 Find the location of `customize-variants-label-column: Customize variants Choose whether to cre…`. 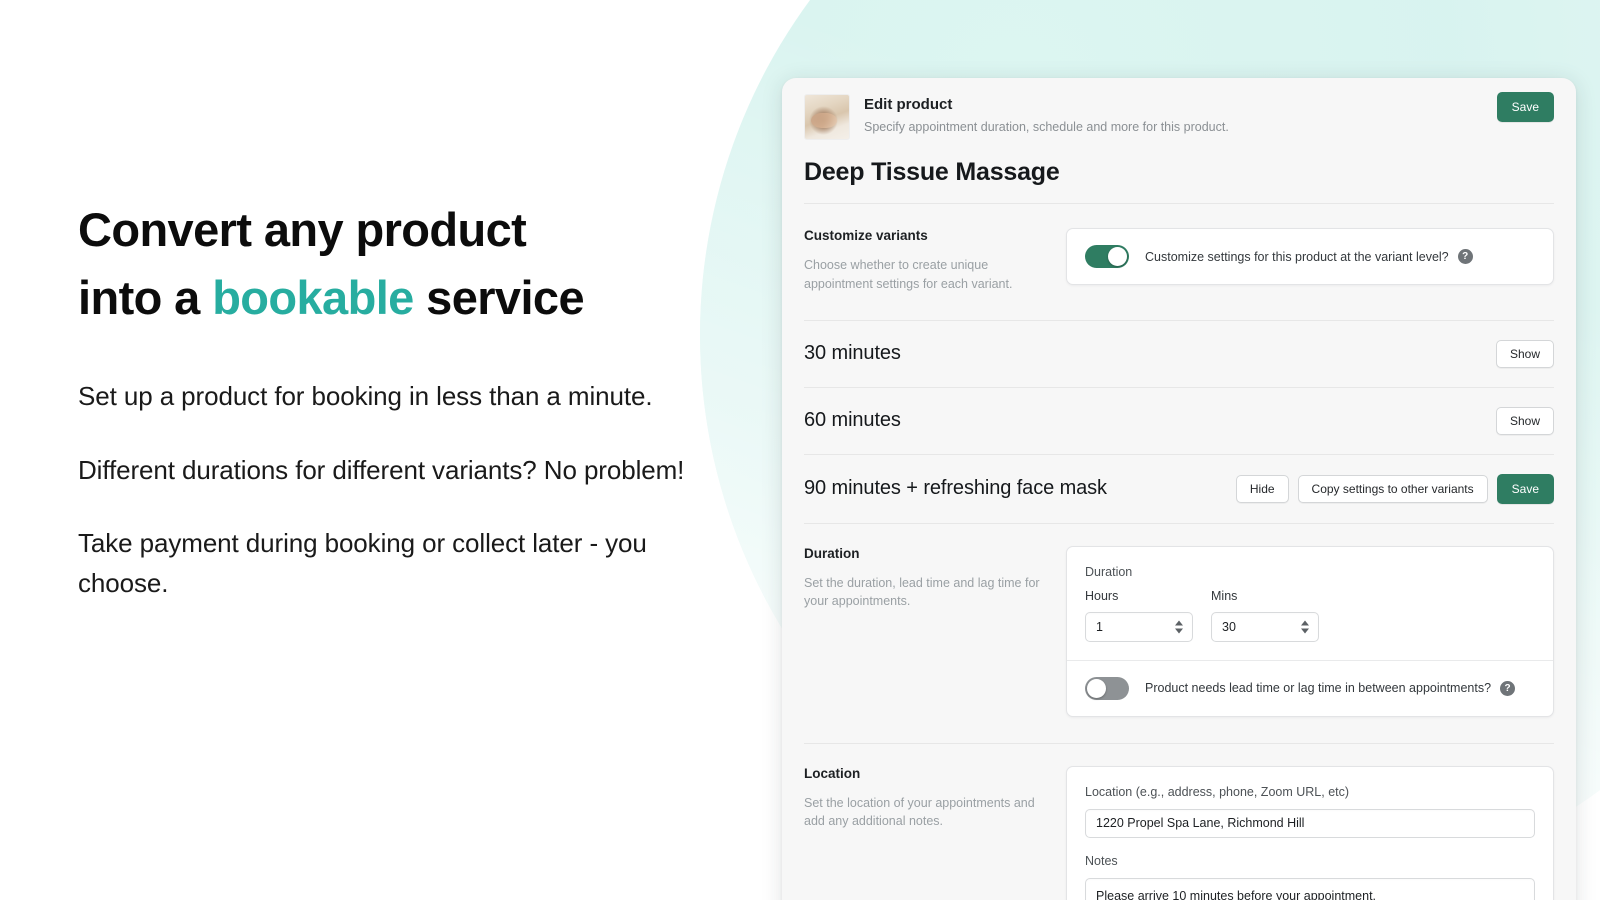

customize-variants-label-column: Customize variants Choose whether to cre… is located at coordinates (935, 261).